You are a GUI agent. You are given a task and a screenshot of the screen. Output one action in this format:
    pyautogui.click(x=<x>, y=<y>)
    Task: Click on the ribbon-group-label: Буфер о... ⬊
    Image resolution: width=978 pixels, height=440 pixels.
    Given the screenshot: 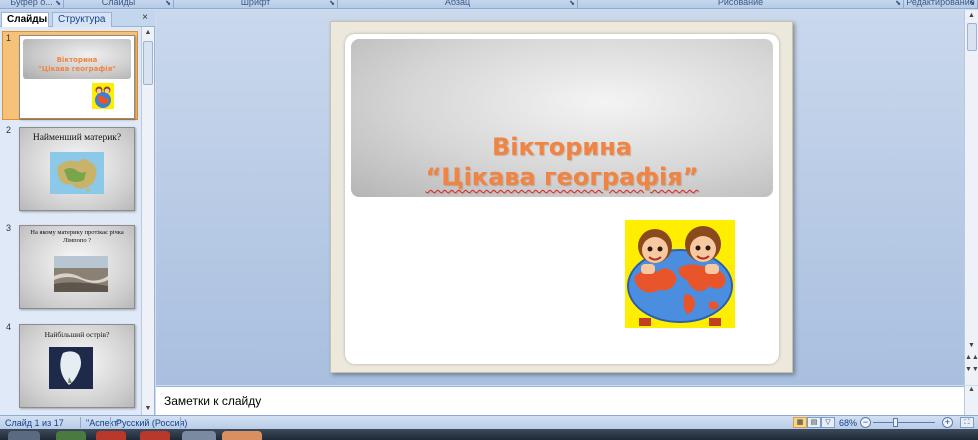 What is the action you would take?
    pyautogui.click(x=32, y=4)
    